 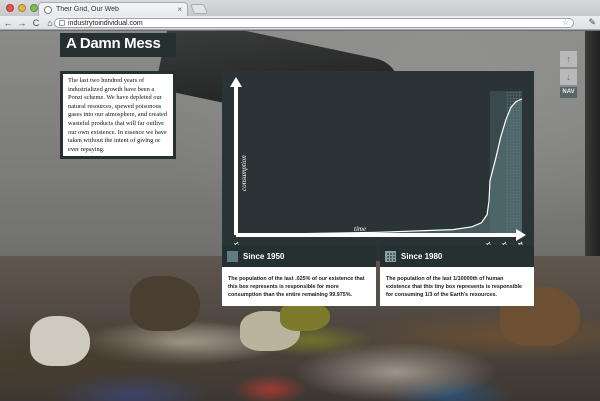 I want to click on page-title: A Damn Mess, so click(x=118, y=45).